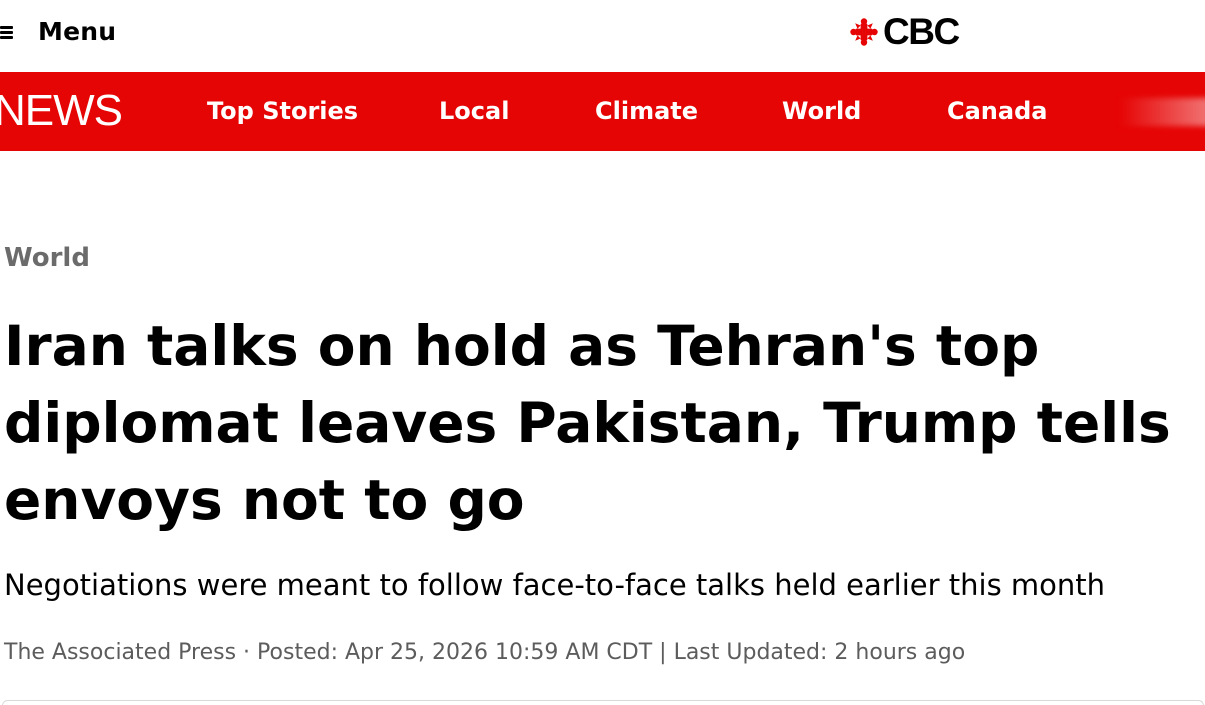  I want to click on byline-author: The Associated Press, so click(120, 652).